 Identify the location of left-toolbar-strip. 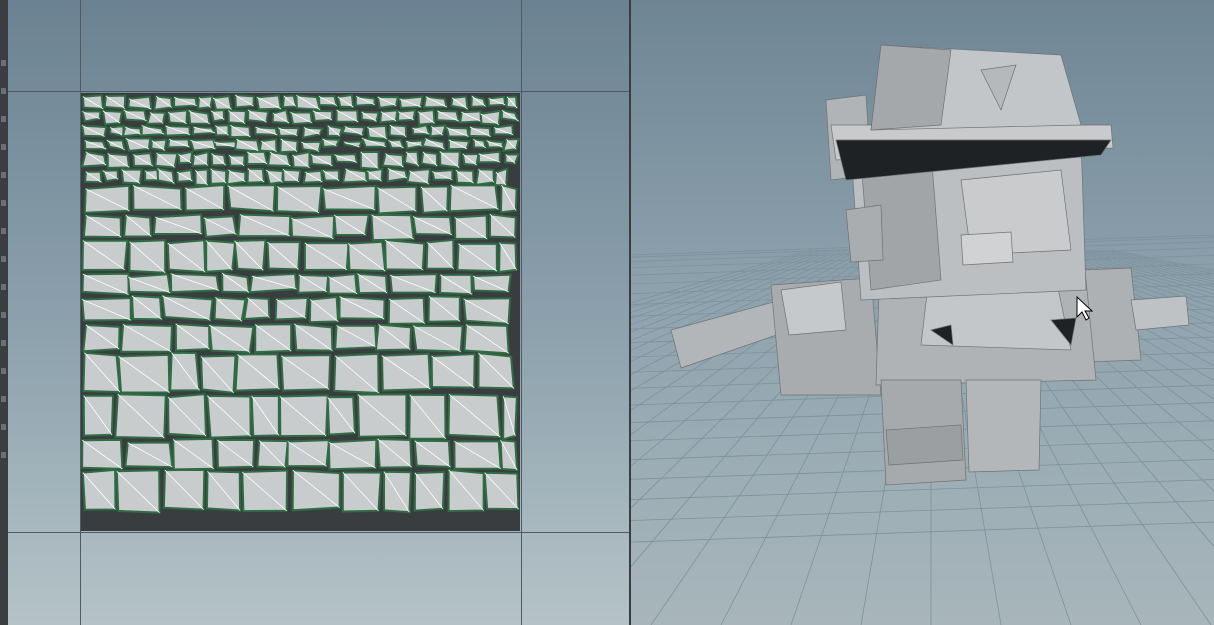
(4, 312).